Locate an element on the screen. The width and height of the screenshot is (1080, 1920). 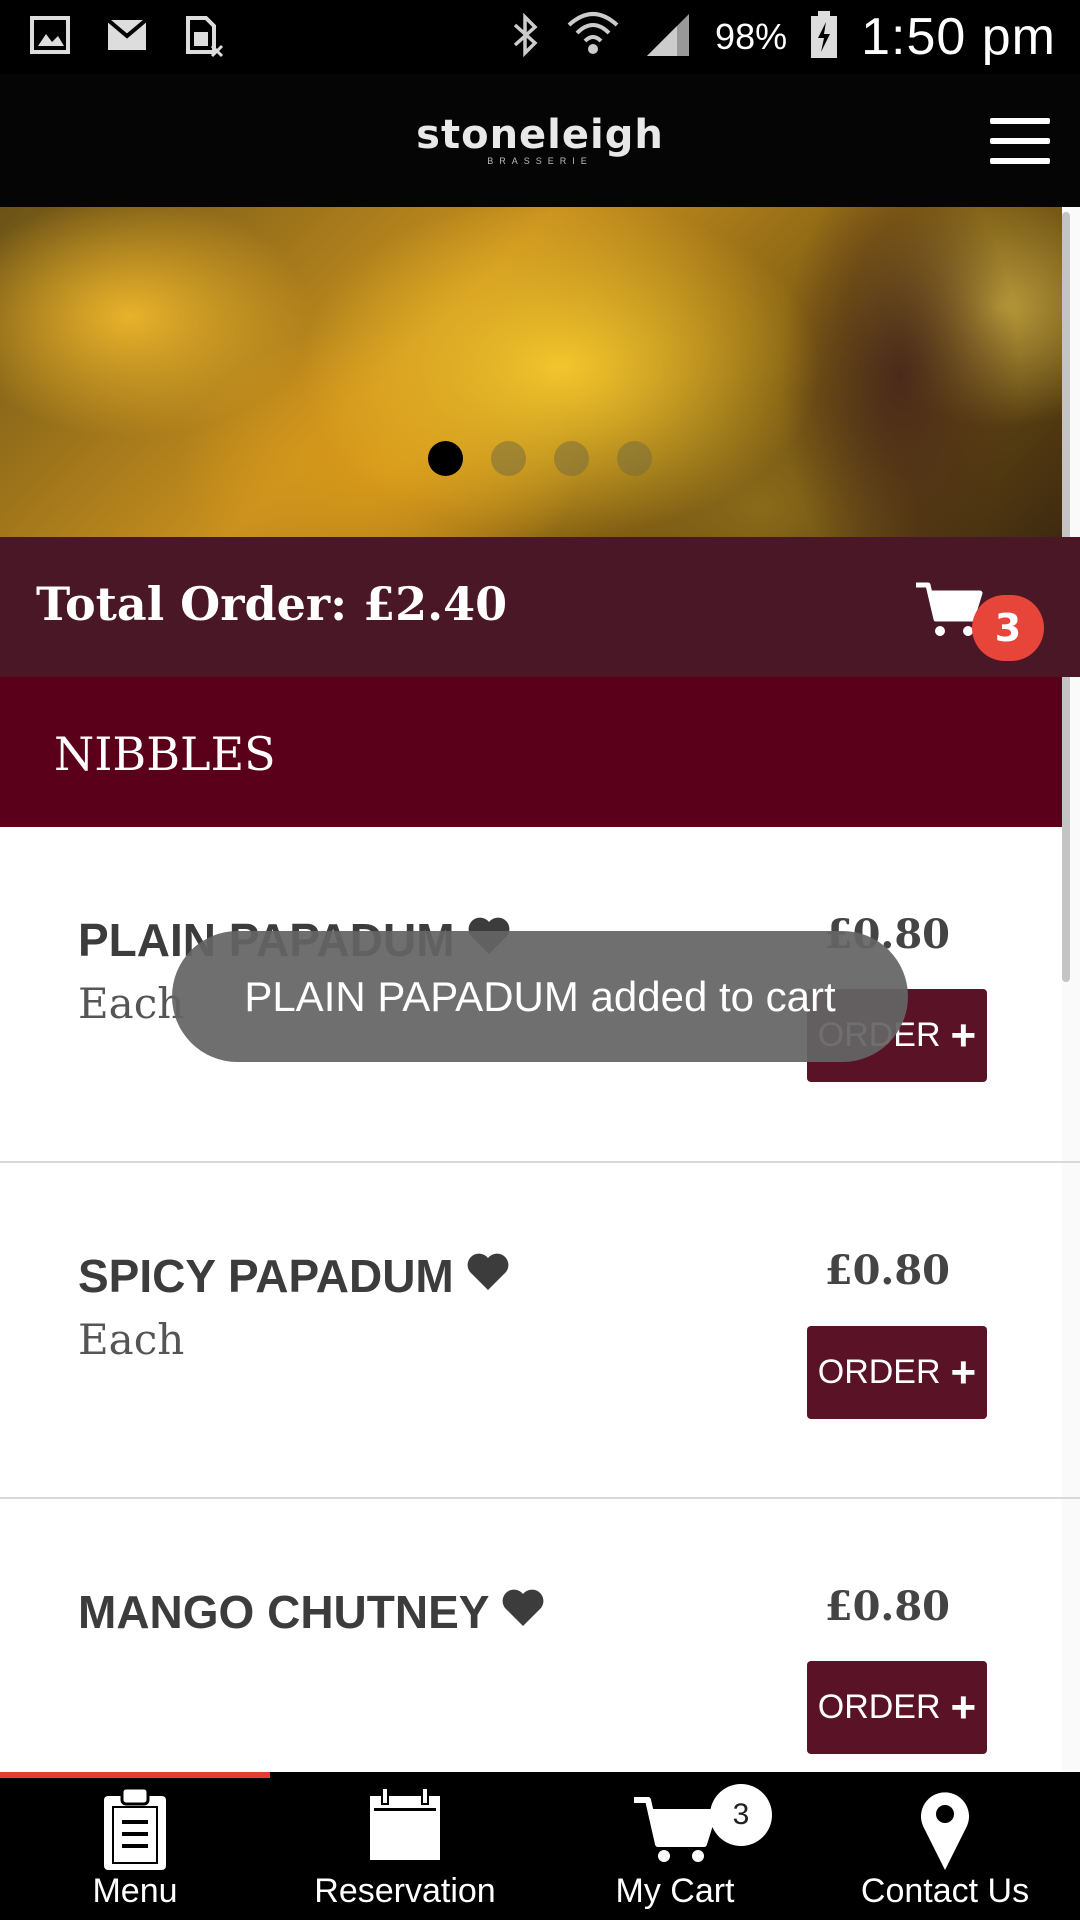
sim-icon is located at coordinates (206, 39).